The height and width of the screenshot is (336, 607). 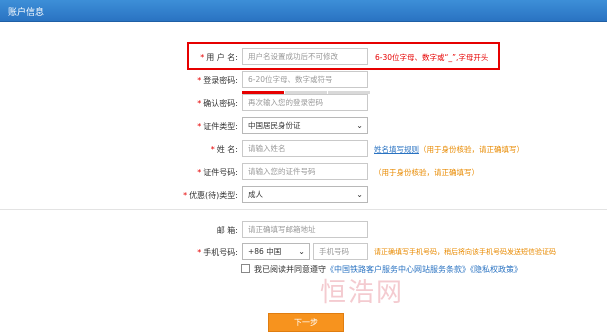 What do you see at coordinates (305, 148) in the screenshot?
I see `name-input: 请输入姓名` at bounding box center [305, 148].